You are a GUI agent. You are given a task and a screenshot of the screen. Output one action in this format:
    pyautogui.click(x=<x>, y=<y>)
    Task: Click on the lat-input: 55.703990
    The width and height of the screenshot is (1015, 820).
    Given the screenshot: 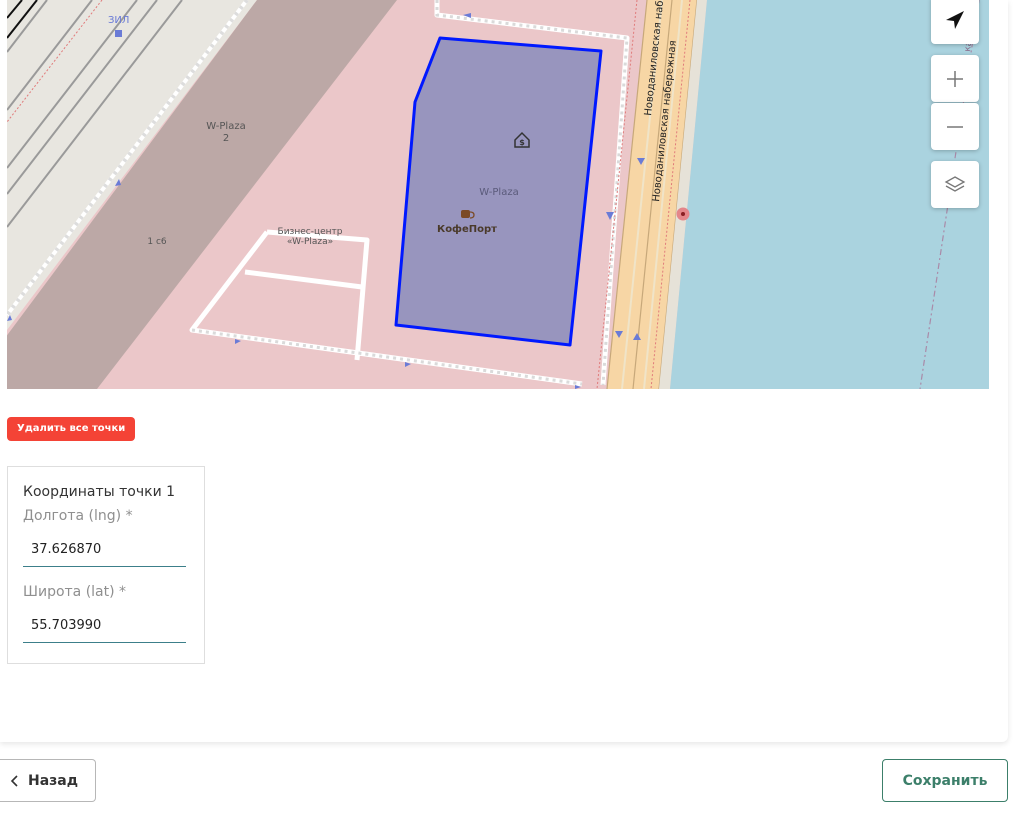 What is the action you would take?
    pyautogui.click(x=104, y=629)
    